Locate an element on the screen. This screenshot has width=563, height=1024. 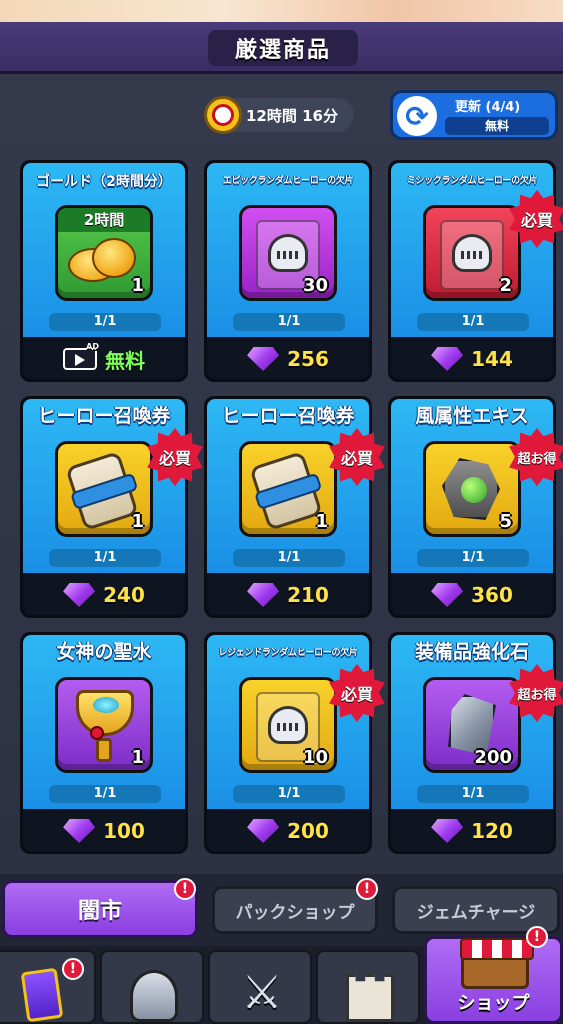
item-quantity: 2 is located at coordinates (505, 285).